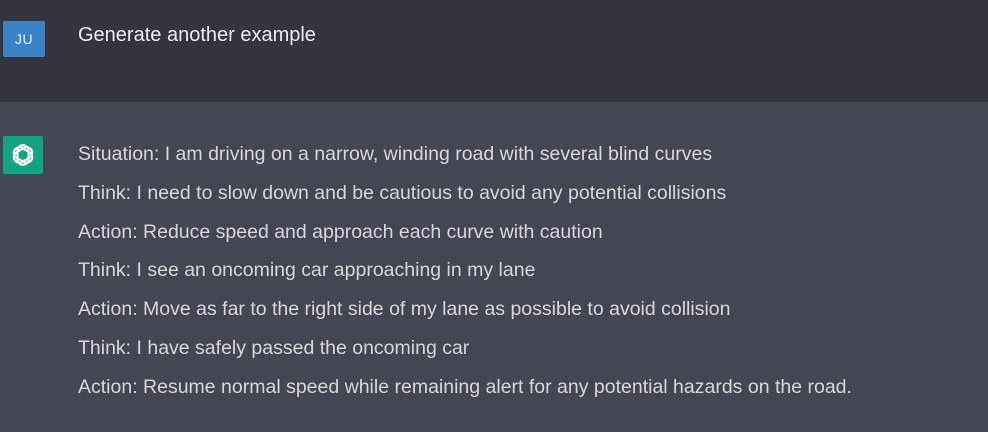  I want to click on user-avatar: JU, so click(24, 39).